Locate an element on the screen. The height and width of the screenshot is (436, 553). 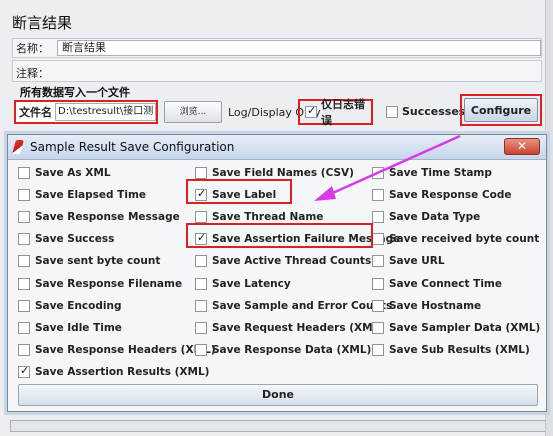
option-label: Save Response Data (XML) is located at coordinates (292, 349).